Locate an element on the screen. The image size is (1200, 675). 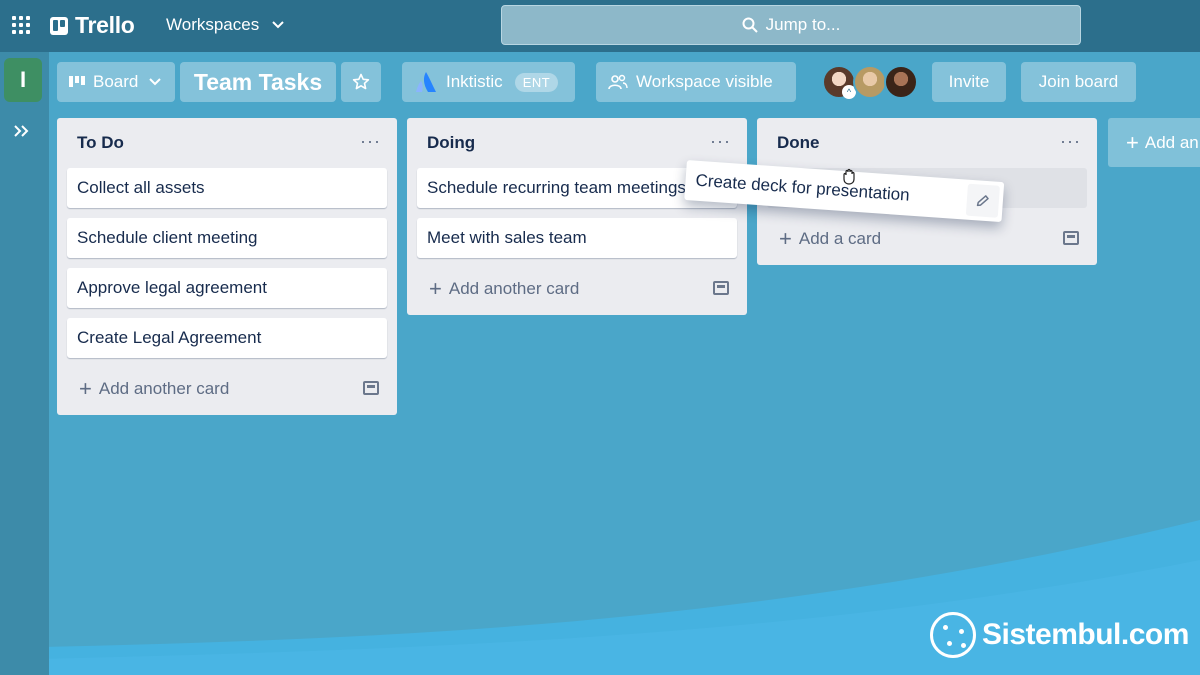
invite-button: Invite is located at coordinates (969, 82).